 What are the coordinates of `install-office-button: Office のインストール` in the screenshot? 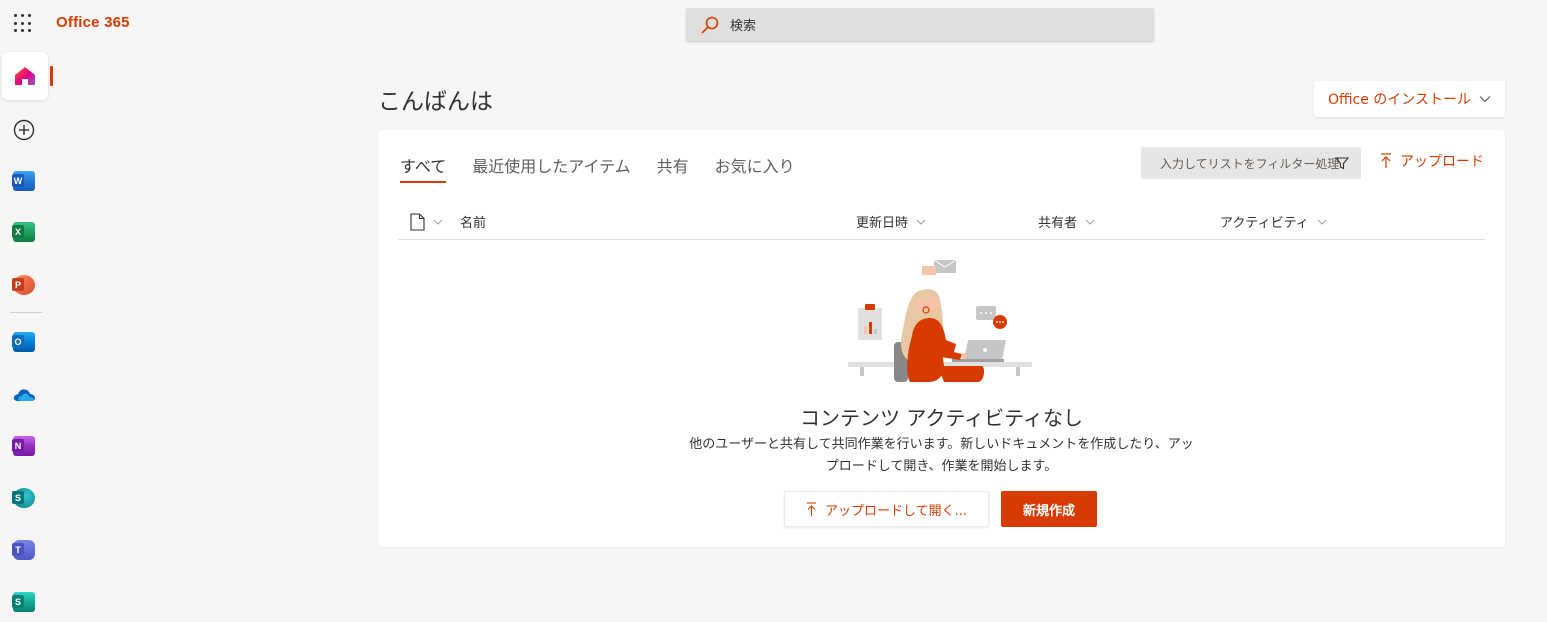 It's located at (1409, 99).